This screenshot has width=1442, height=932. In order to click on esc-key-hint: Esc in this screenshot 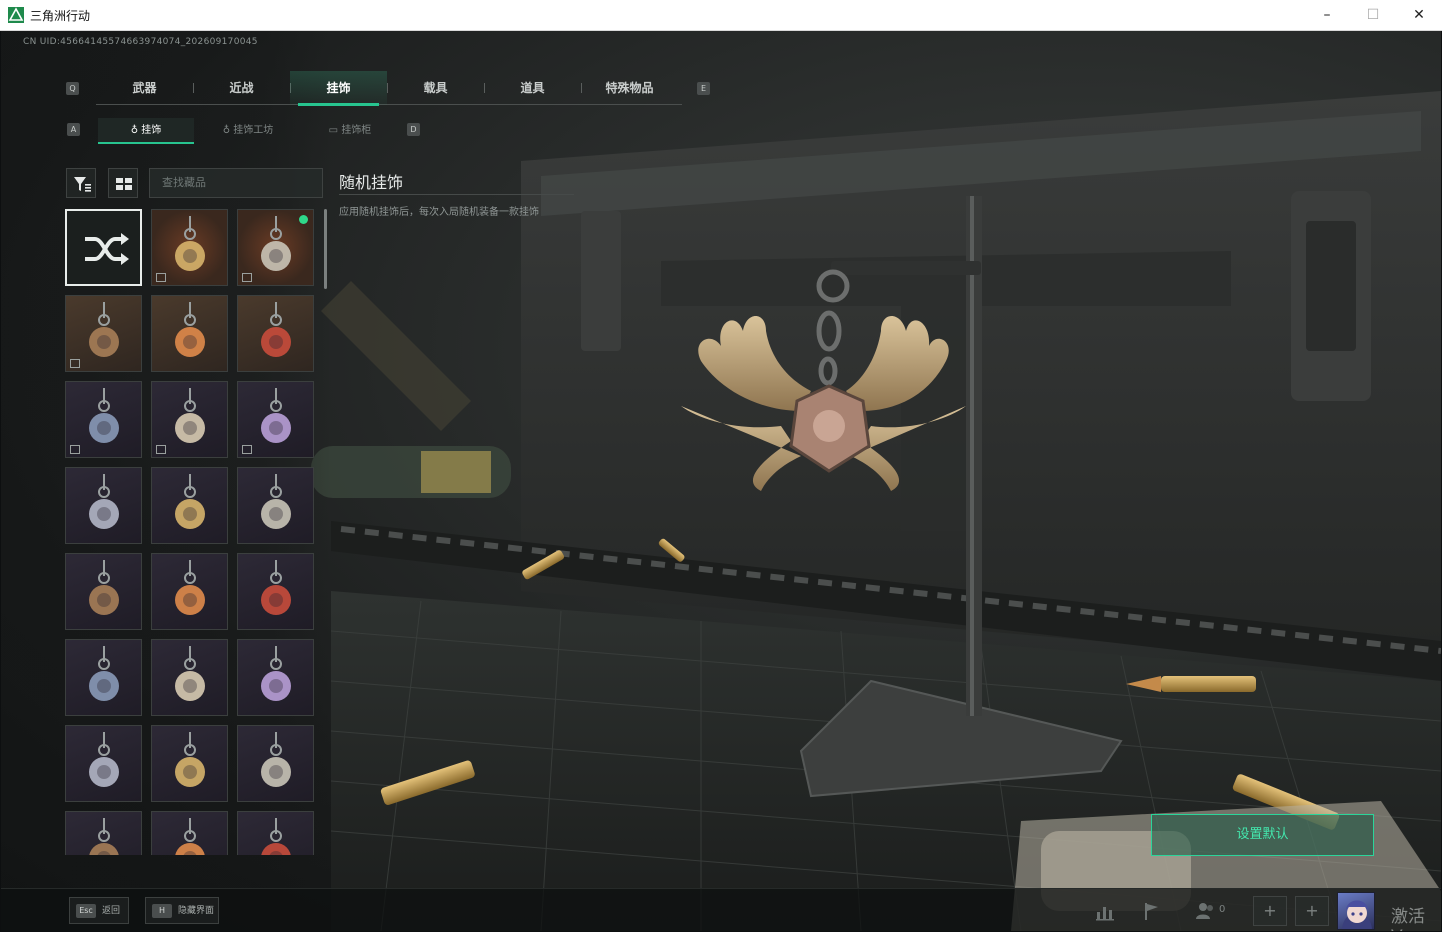, I will do `click(86, 911)`.